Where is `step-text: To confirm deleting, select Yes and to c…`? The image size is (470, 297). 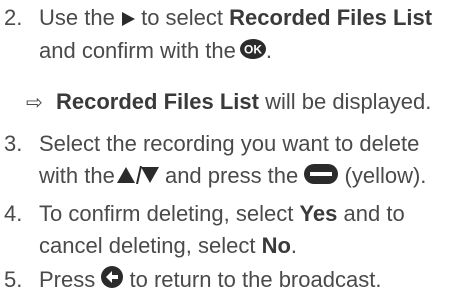 step-text: To confirm deleting, select Yes and to c… is located at coordinates (222, 229).